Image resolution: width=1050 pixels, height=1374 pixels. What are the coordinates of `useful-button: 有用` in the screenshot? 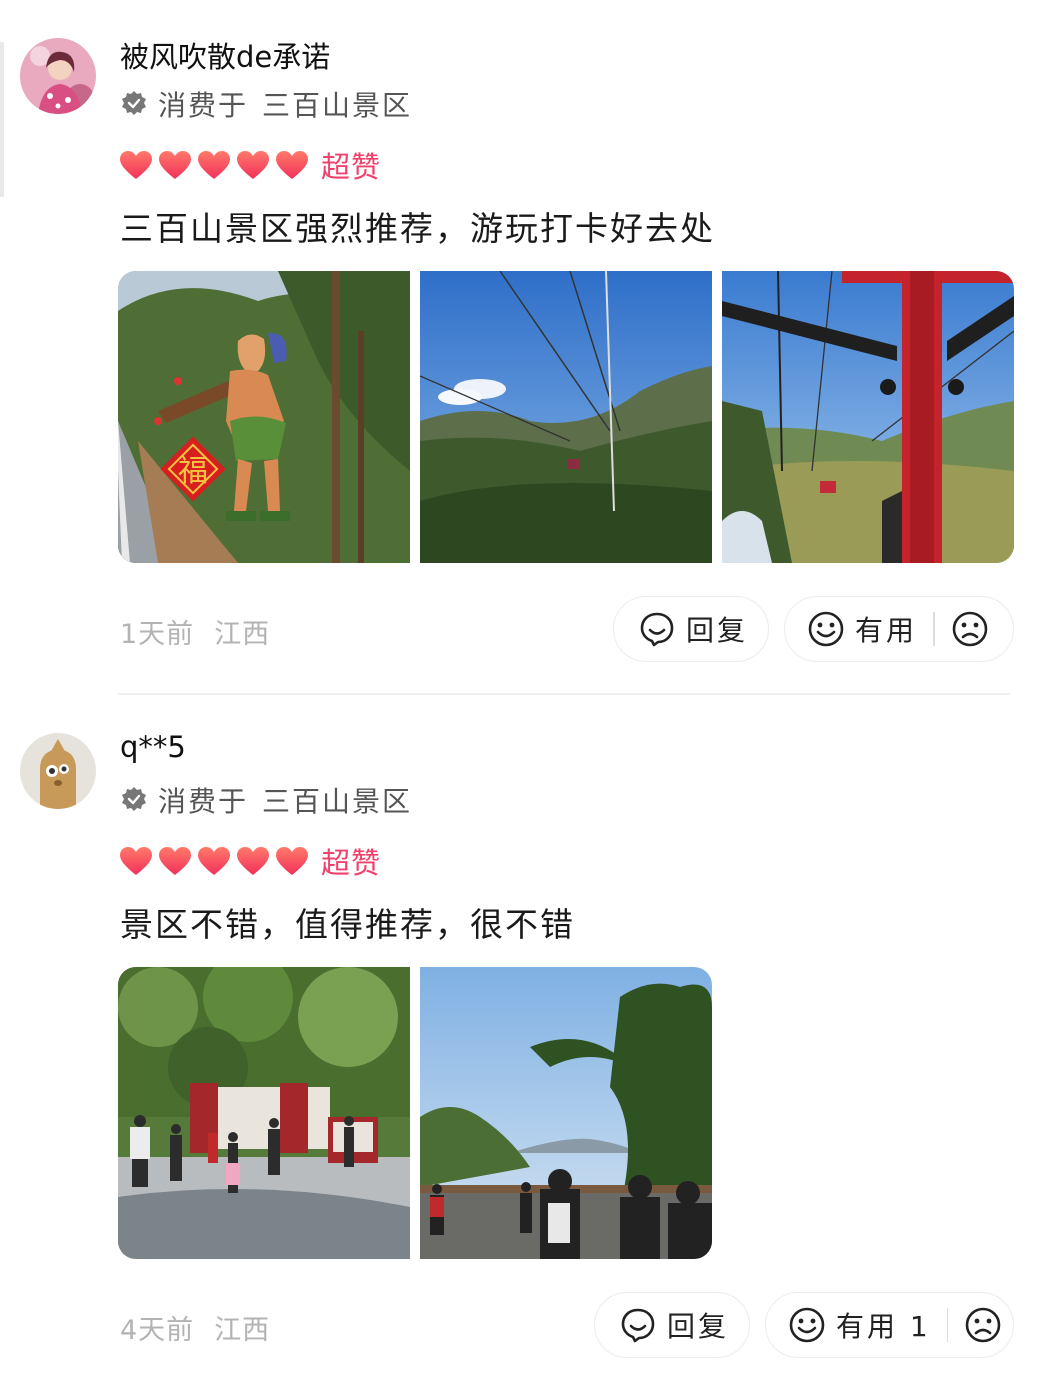 It's located at (886, 629).